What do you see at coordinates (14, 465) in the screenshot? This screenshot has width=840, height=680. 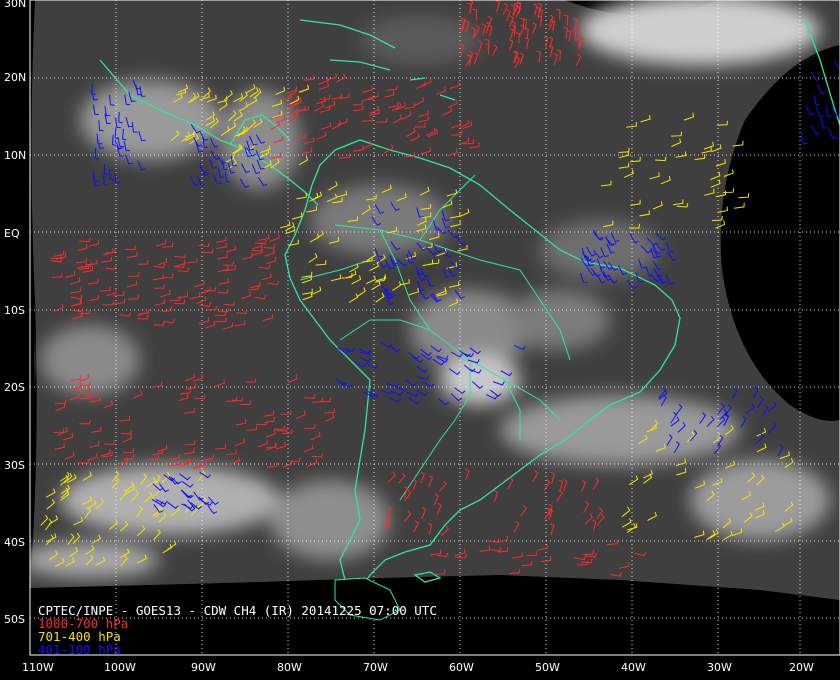 I see `lat-label-30s: 30S` at bounding box center [14, 465].